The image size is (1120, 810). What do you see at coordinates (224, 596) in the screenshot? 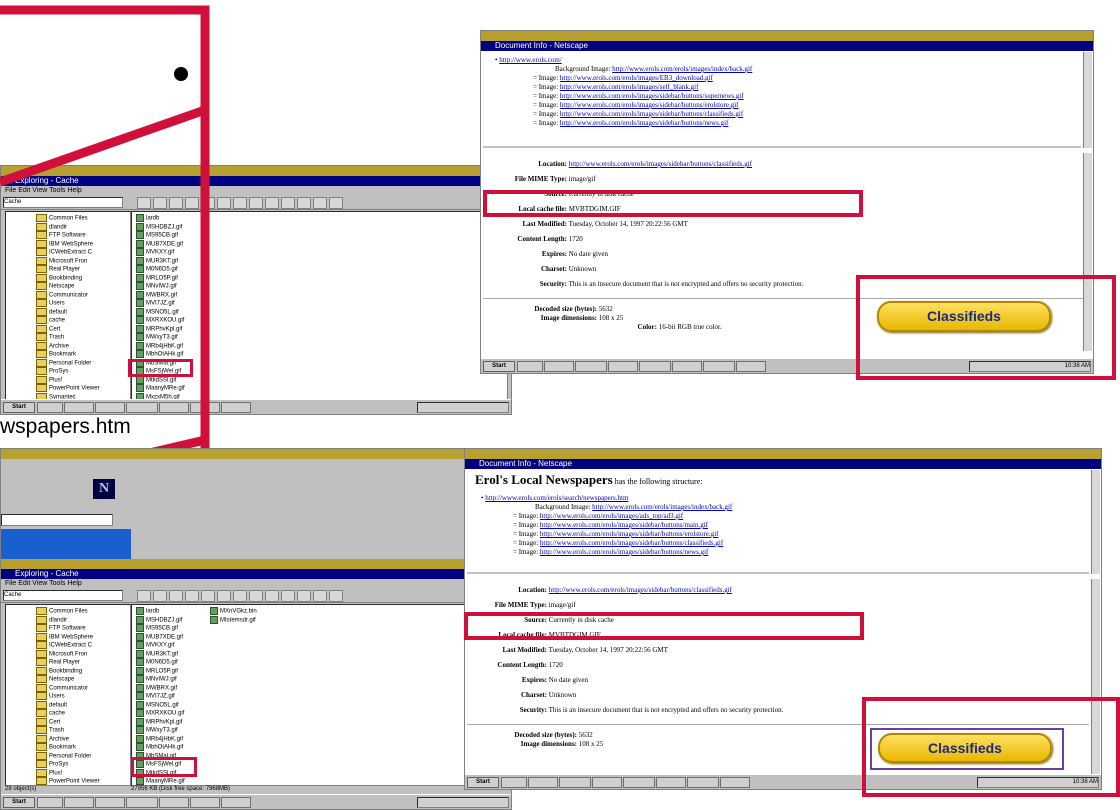
I see `paste-icon` at bounding box center [224, 596].